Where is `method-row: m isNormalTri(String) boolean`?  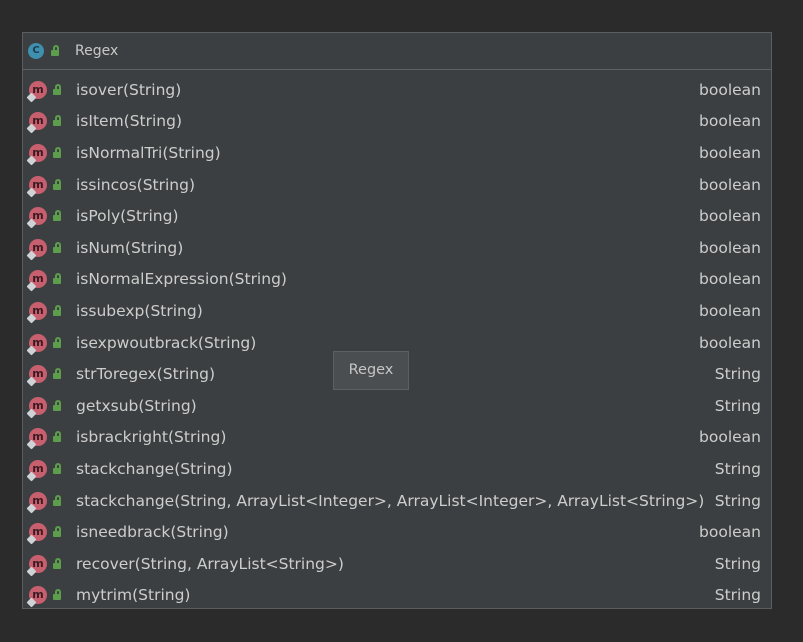 method-row: m isNormalTri(String) boolean is located at coordinates (397, 153).